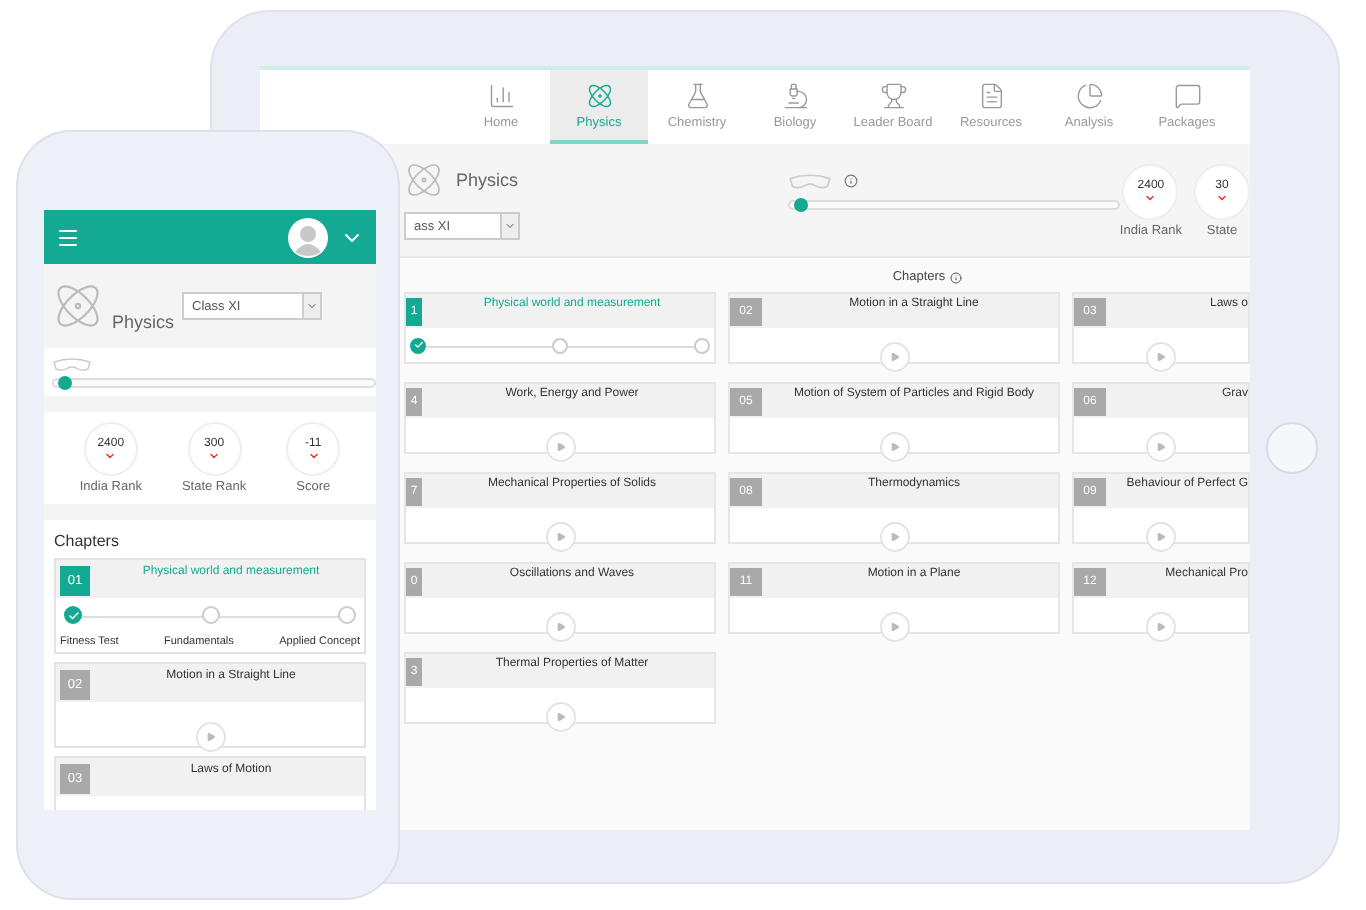  I want to click on chapters-heading: Chapters, so click(87, 541).